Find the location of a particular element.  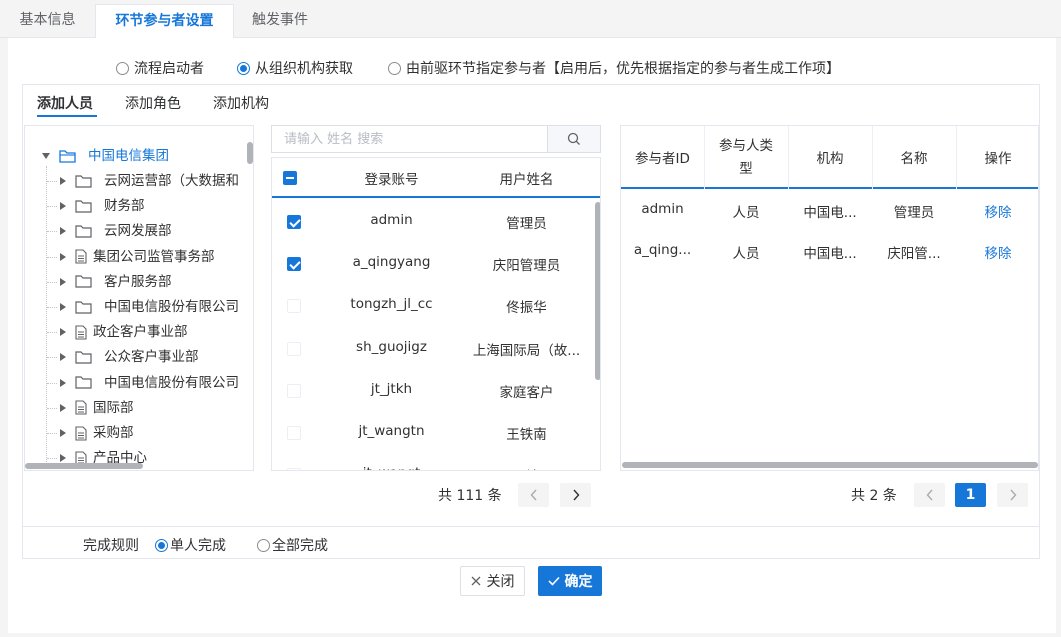

subtab-add-organization: 添加机构 is located at coordinates (241, 103).